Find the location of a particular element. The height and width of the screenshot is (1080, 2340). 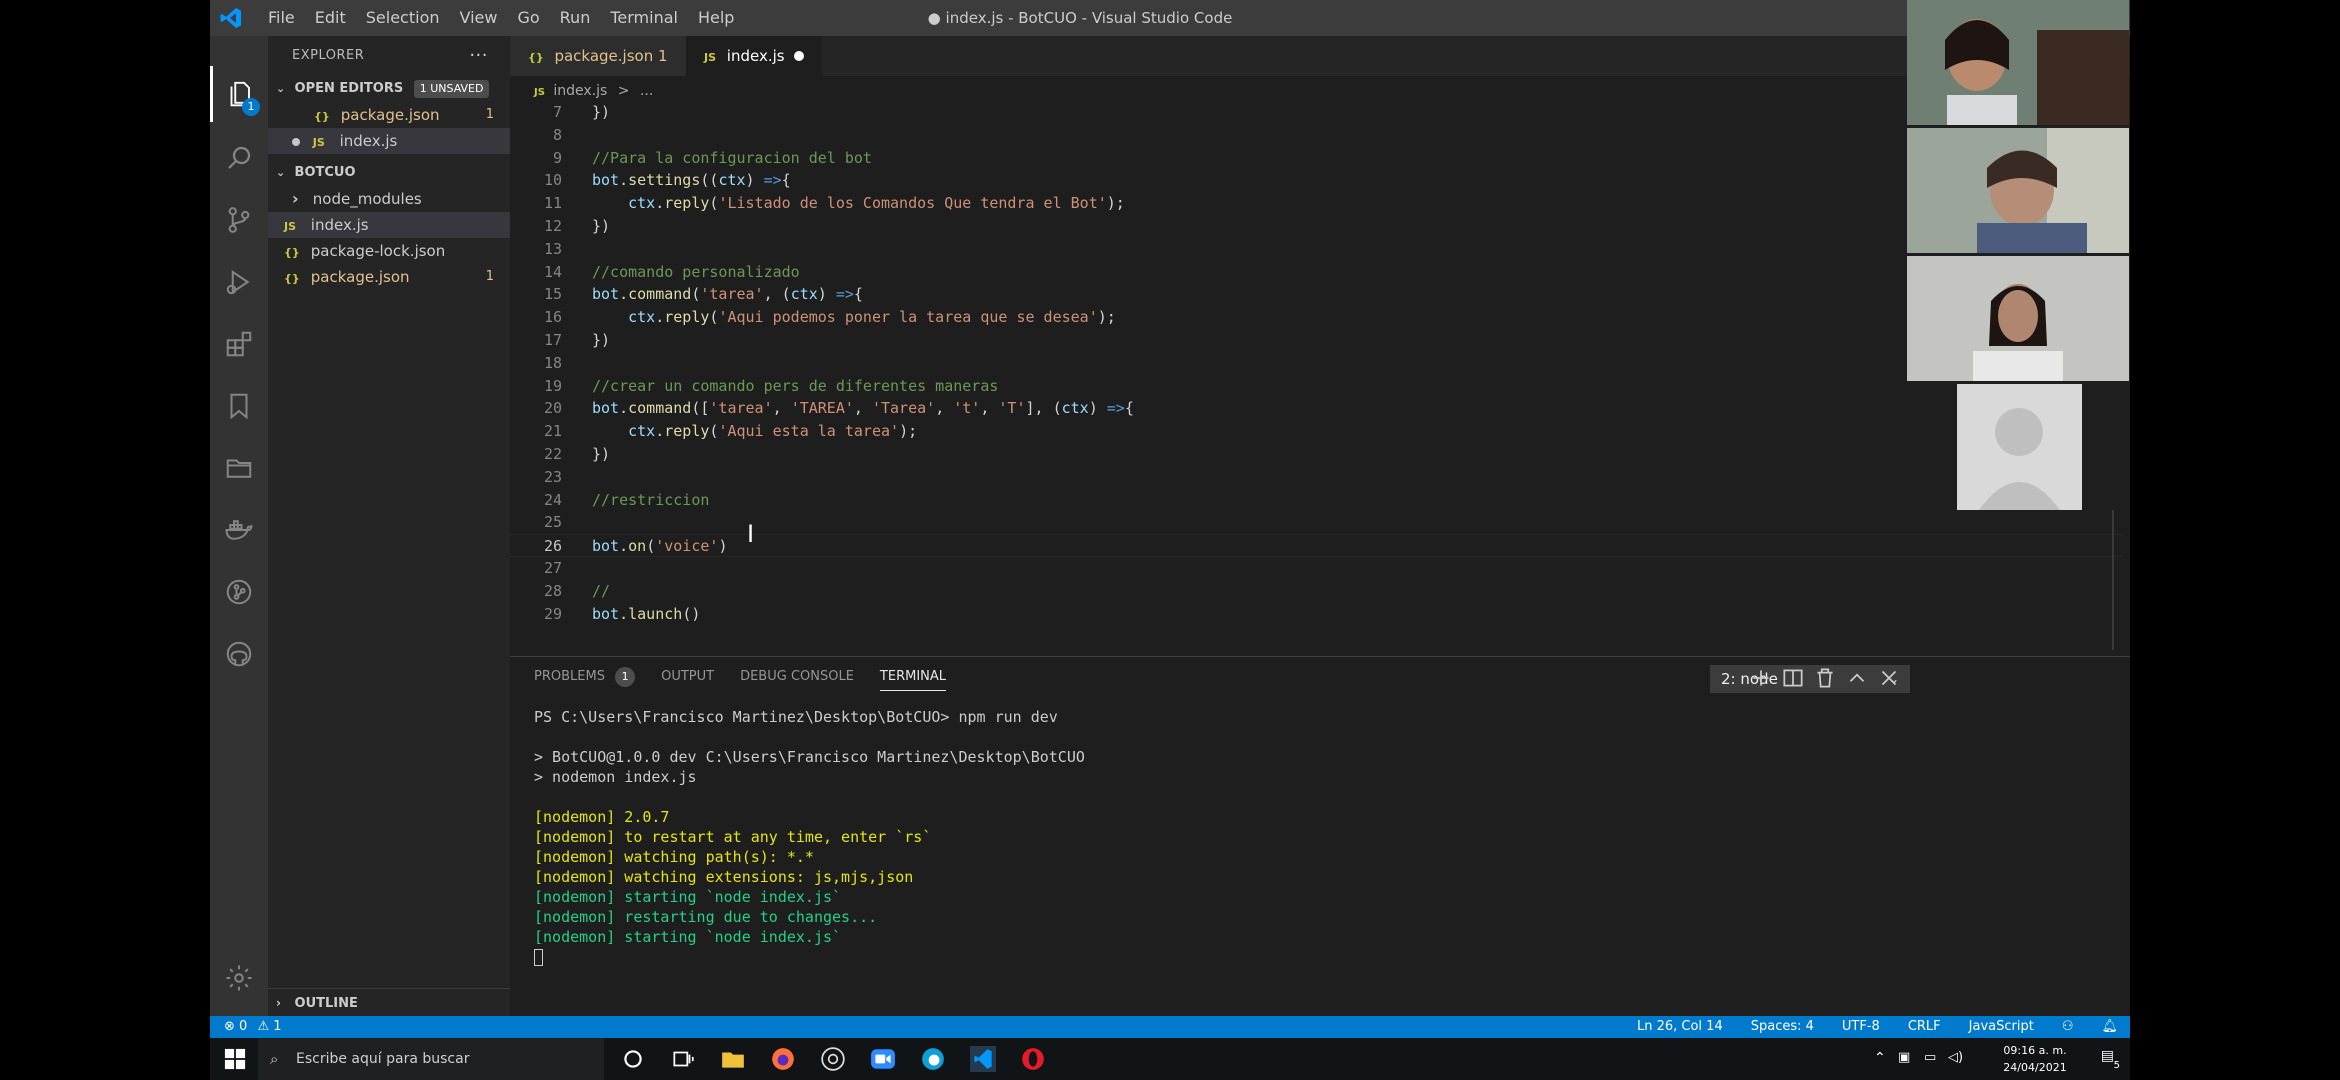

line-text: bot.launch() is located at coordinates (646, 613).